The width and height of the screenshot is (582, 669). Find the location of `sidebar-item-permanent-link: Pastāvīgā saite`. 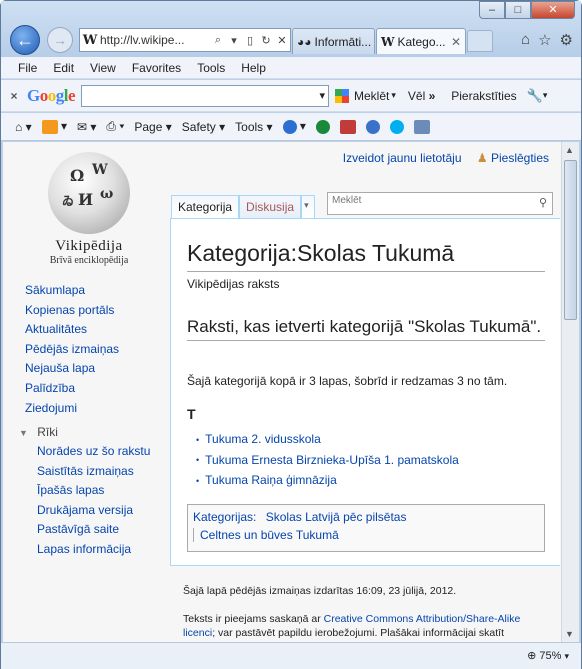

sidebar-item-permanent-link: Pastāvīgā saite is located at coordinates (93, 532).